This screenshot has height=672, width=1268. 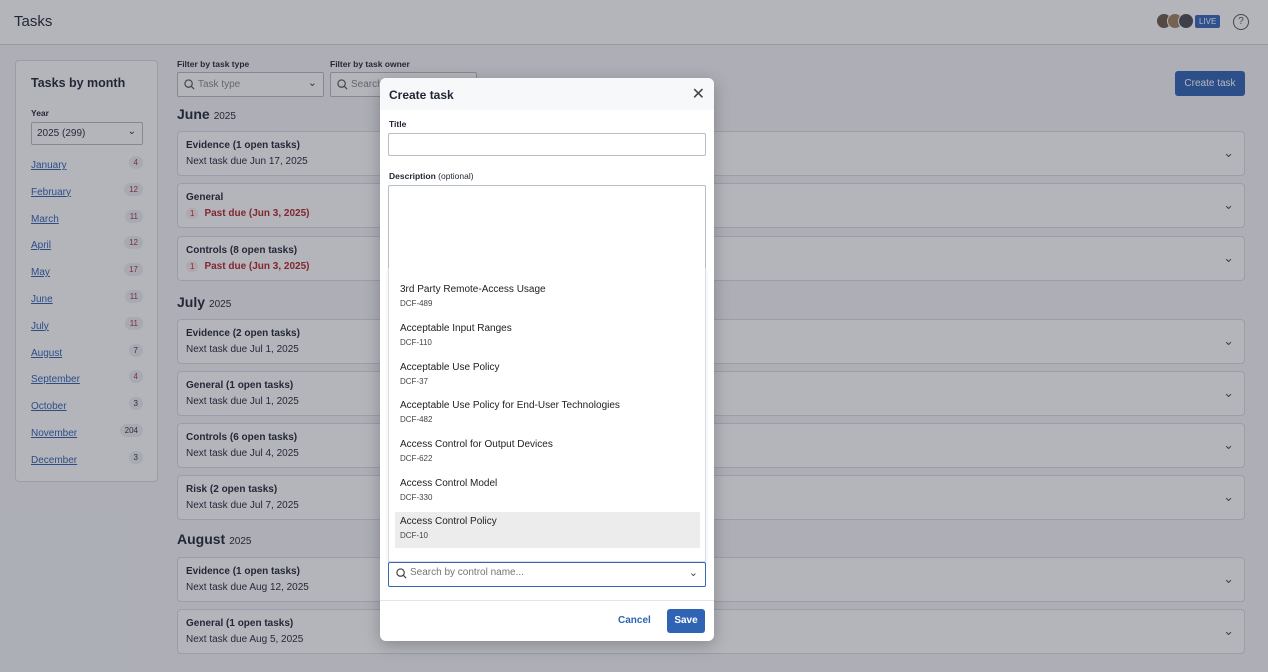 I want to click on control-option-name: Acceptable Use Policy, so click(x=450, y=367).